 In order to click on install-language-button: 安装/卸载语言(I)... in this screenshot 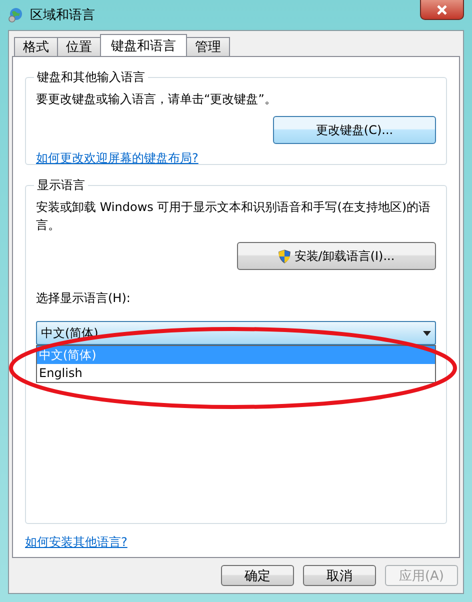, I will do `click(336, 256)`.